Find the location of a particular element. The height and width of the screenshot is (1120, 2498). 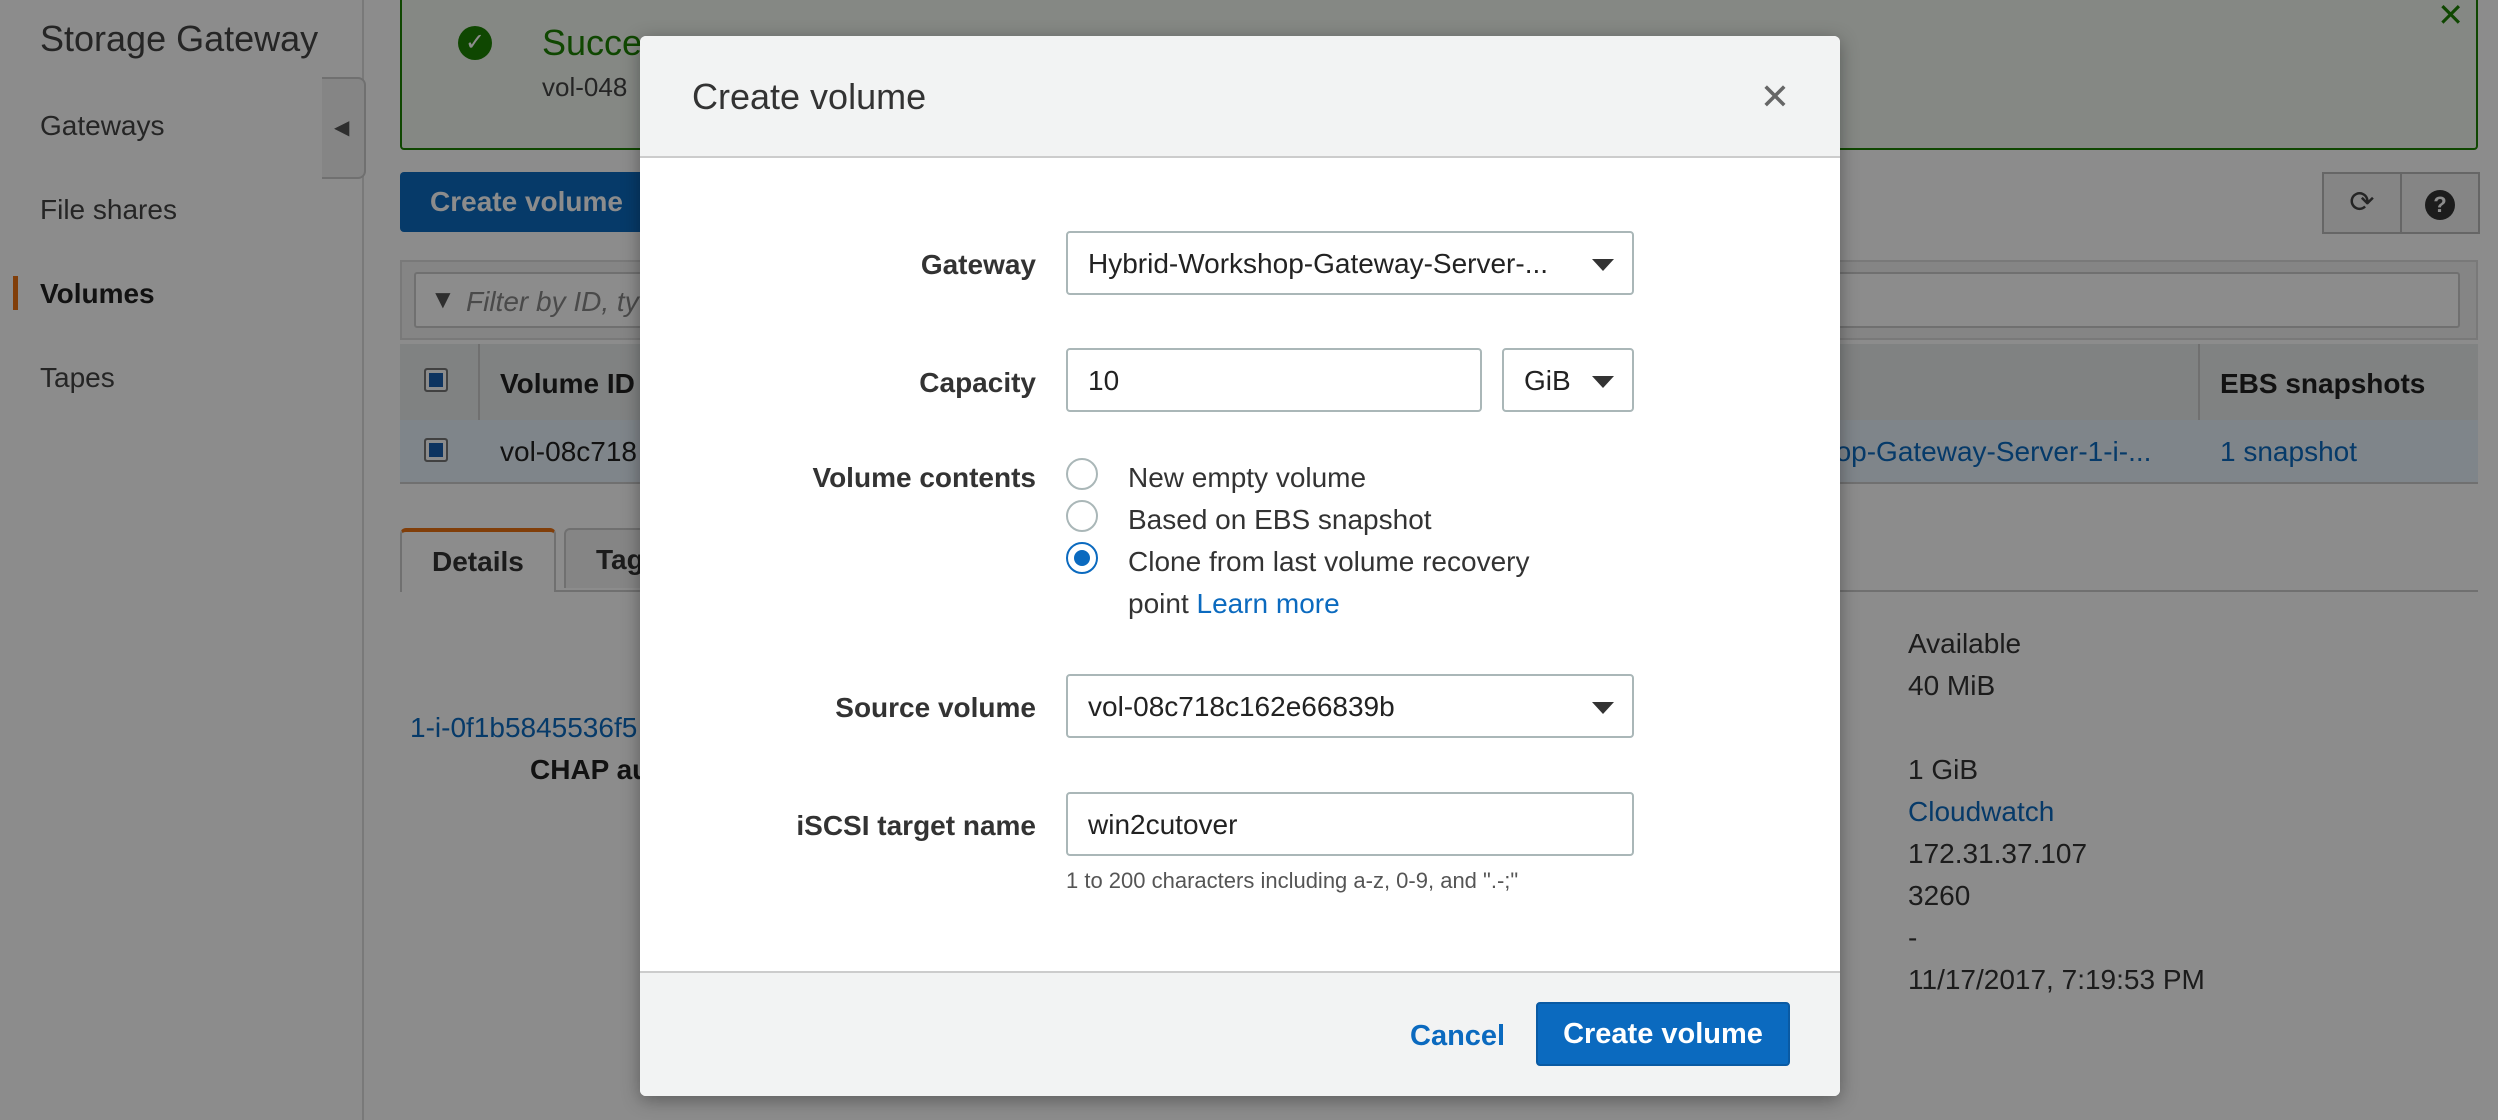

radio-label-continuation: point is located at coordinates (1158, 603).